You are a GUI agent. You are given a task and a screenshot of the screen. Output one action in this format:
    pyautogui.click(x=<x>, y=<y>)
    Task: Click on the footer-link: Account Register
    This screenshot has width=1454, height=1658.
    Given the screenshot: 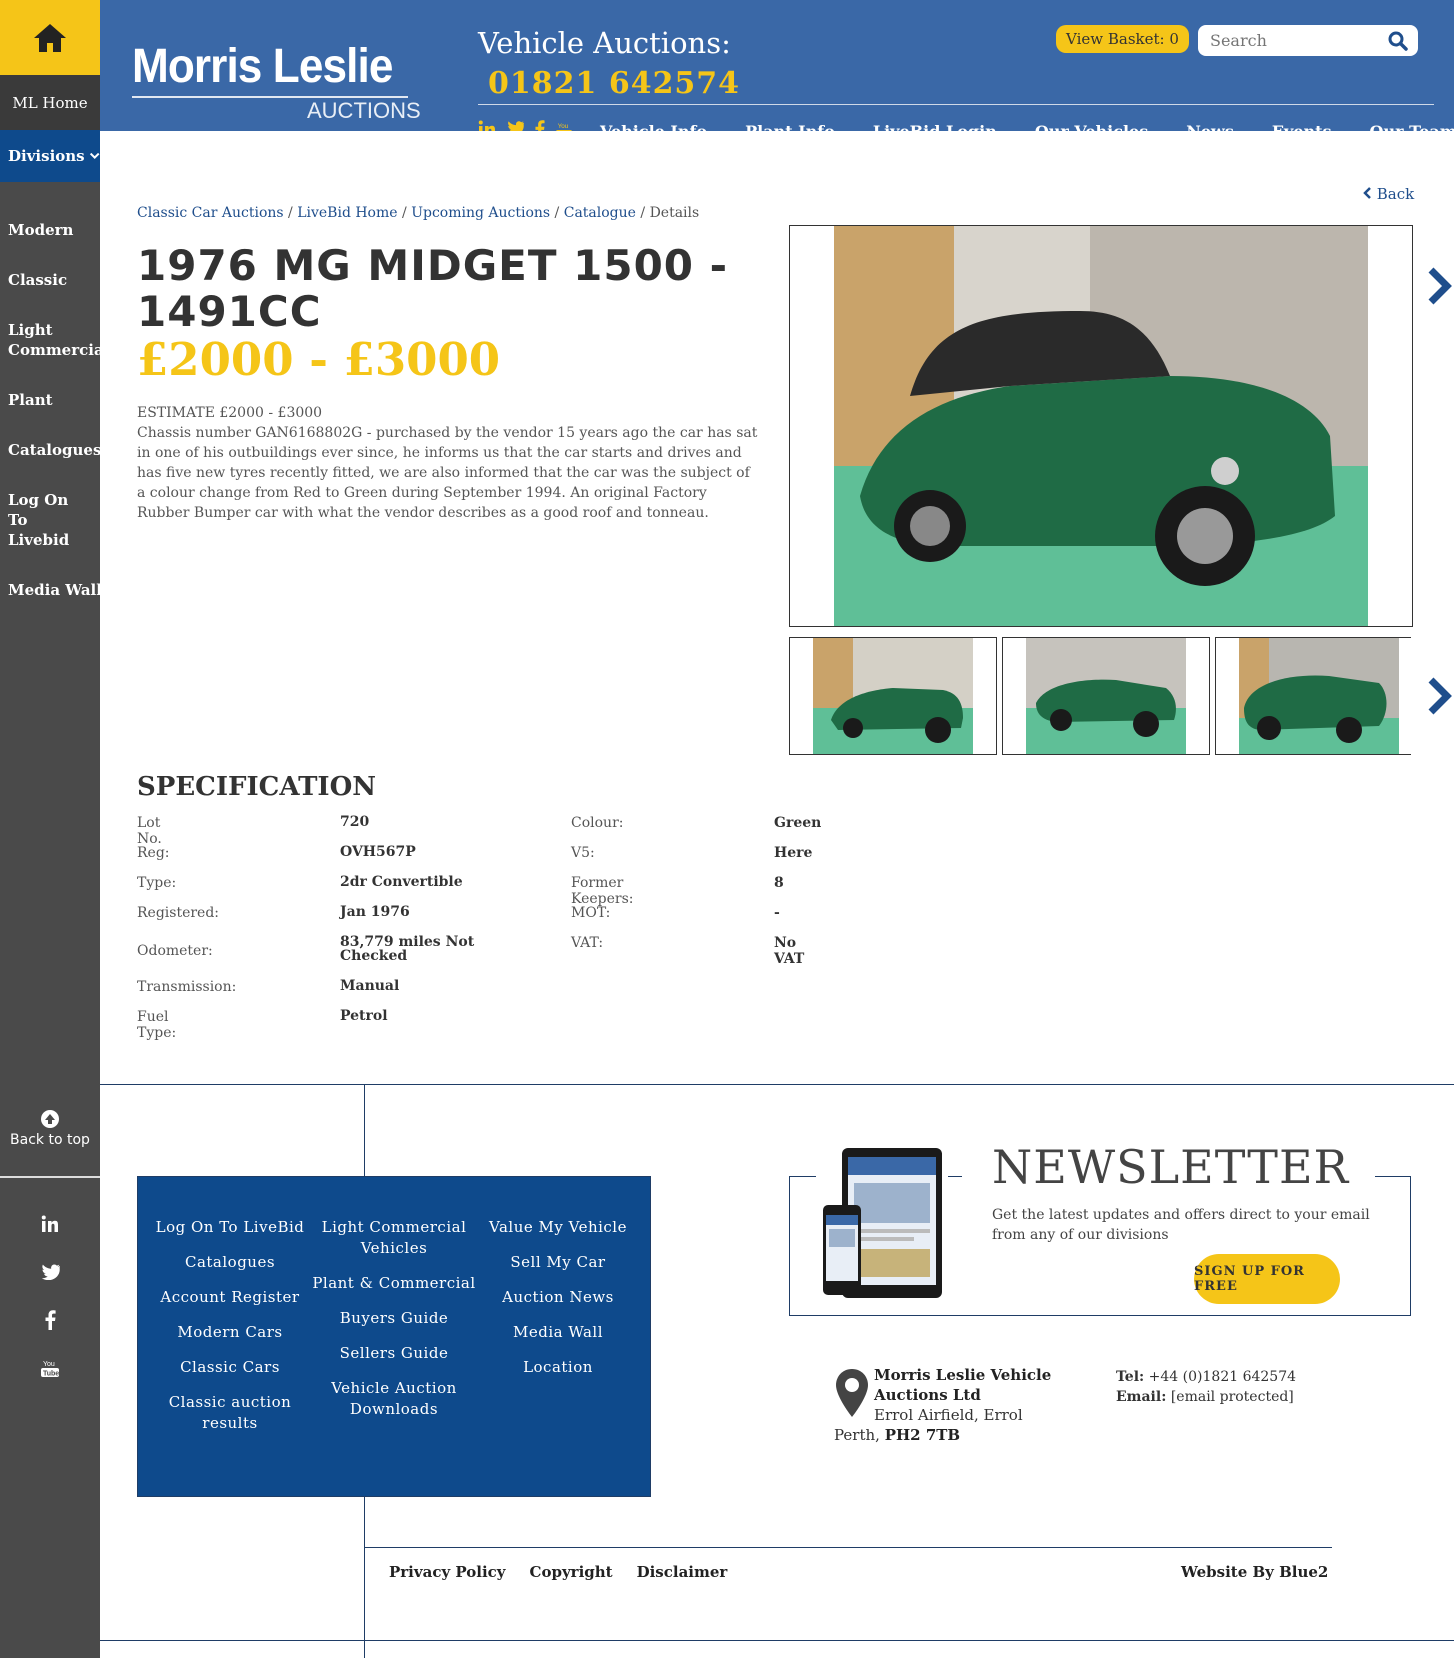 What is the action you would take?
    pyautogui.click(x=230, y=1297)
    